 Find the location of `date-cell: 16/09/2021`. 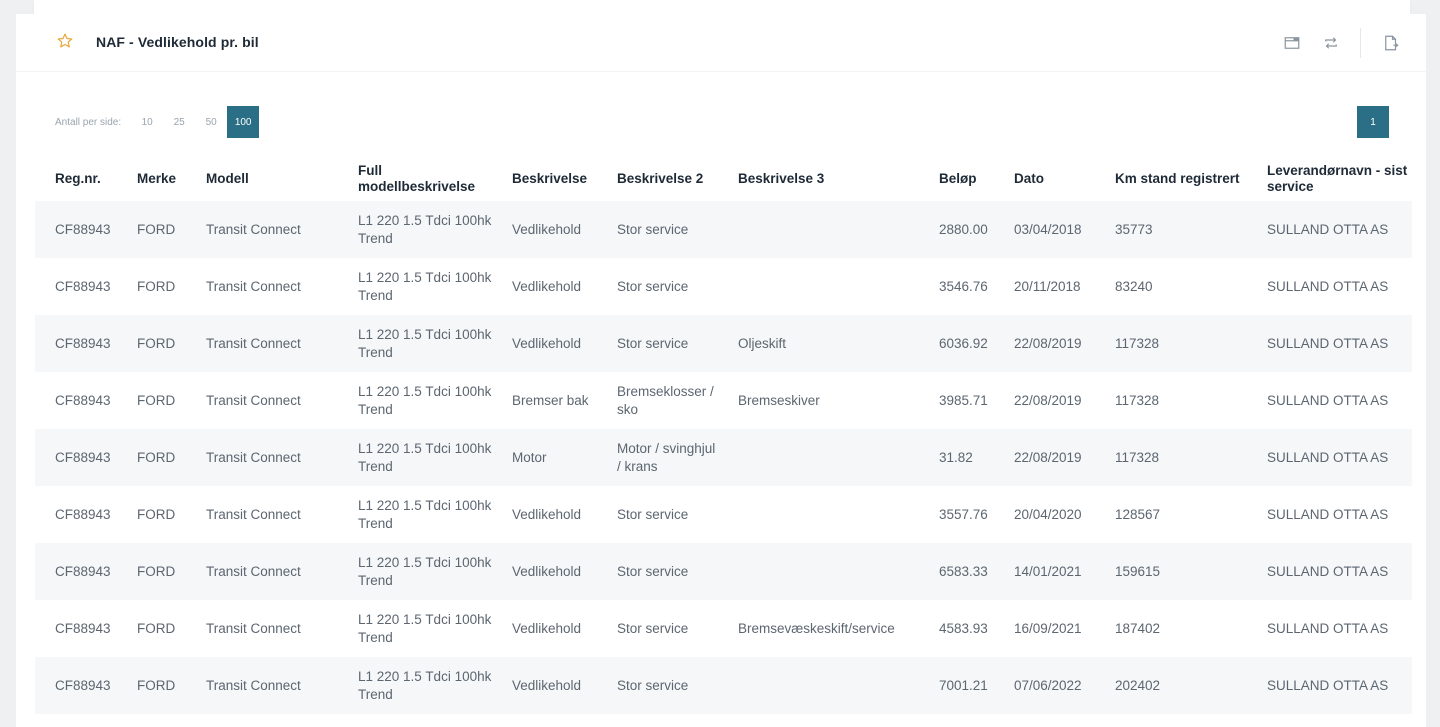

date-cell: 16/09/2021 is located at coordinates (1048, 628).